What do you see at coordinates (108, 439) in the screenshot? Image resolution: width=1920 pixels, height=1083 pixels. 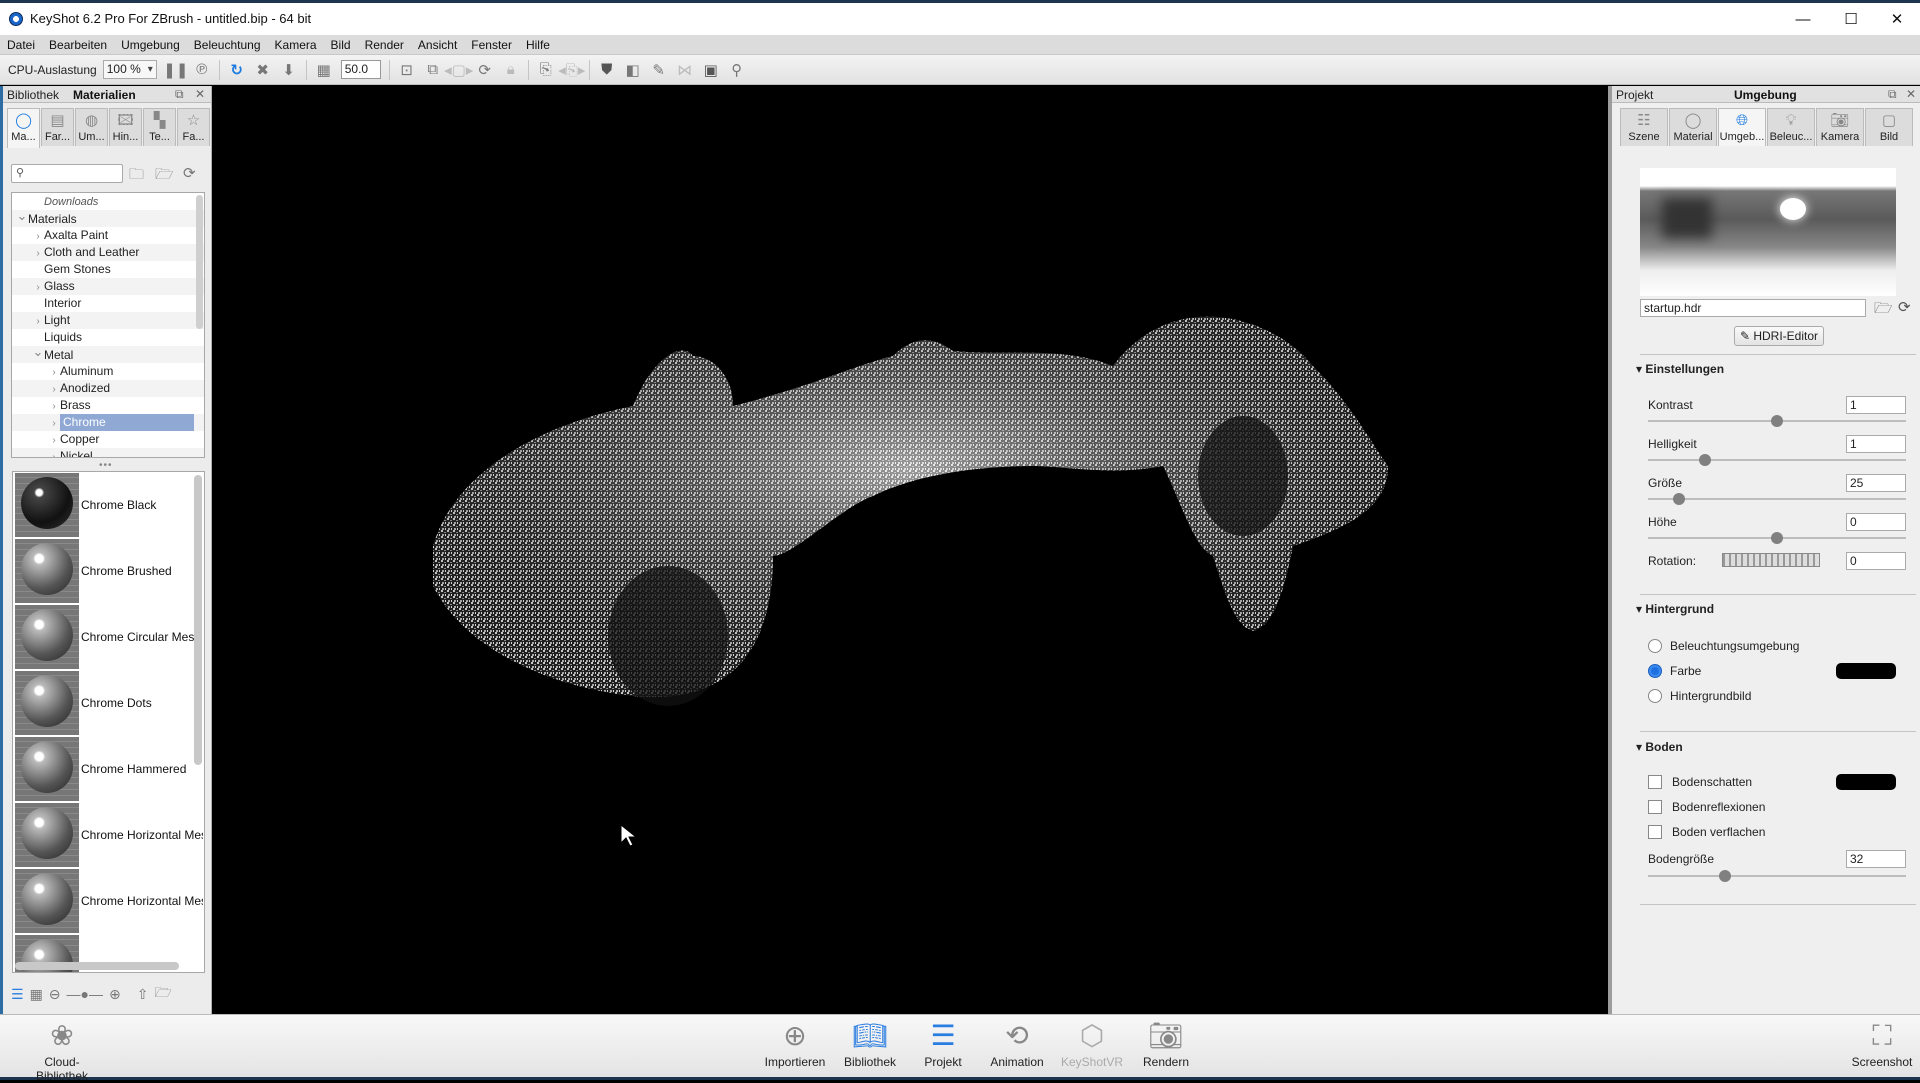 I see `tree-item: › Copper` at bounding box center [108, 439].